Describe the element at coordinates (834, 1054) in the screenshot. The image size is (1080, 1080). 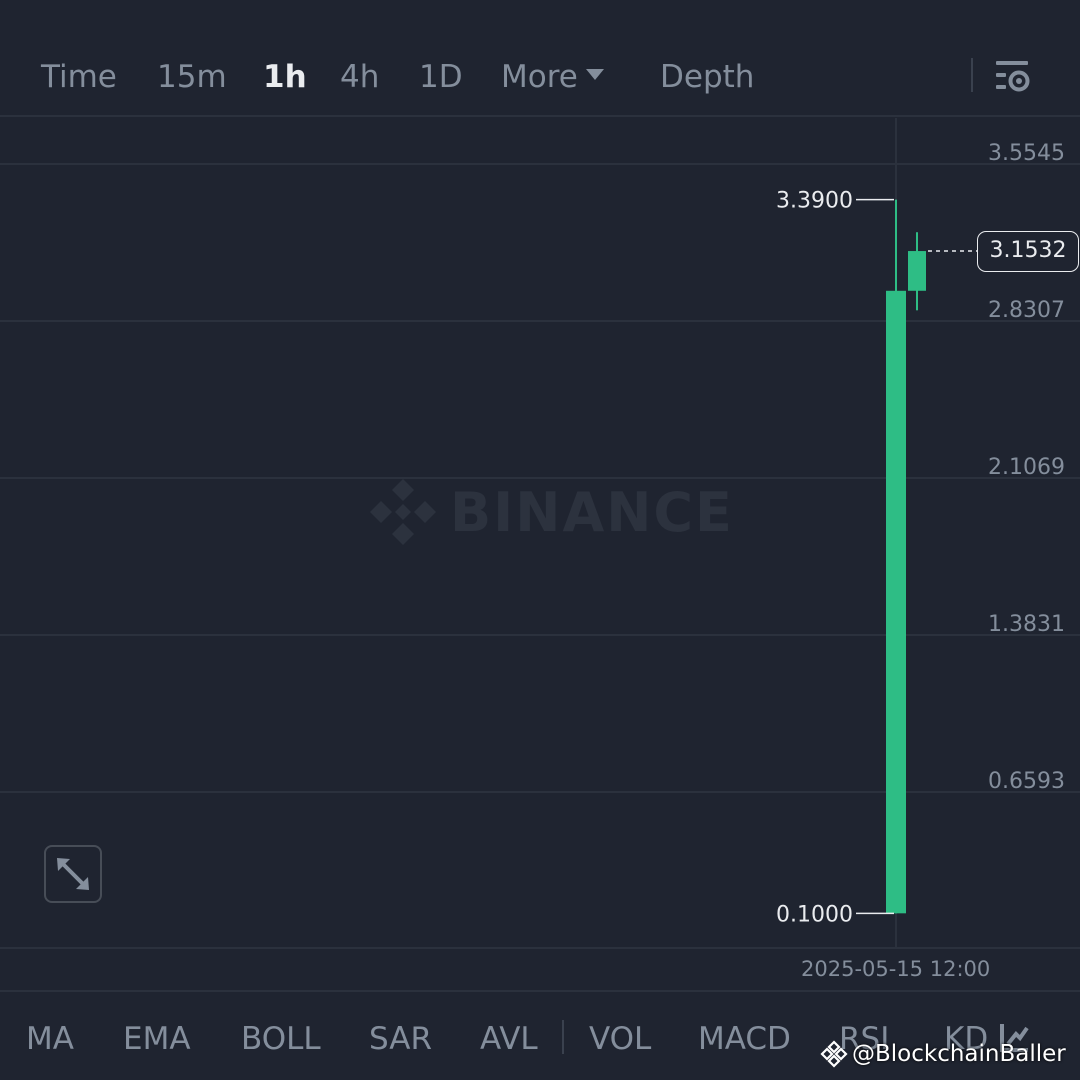
I see `binance-small-logo-icon` at that location.